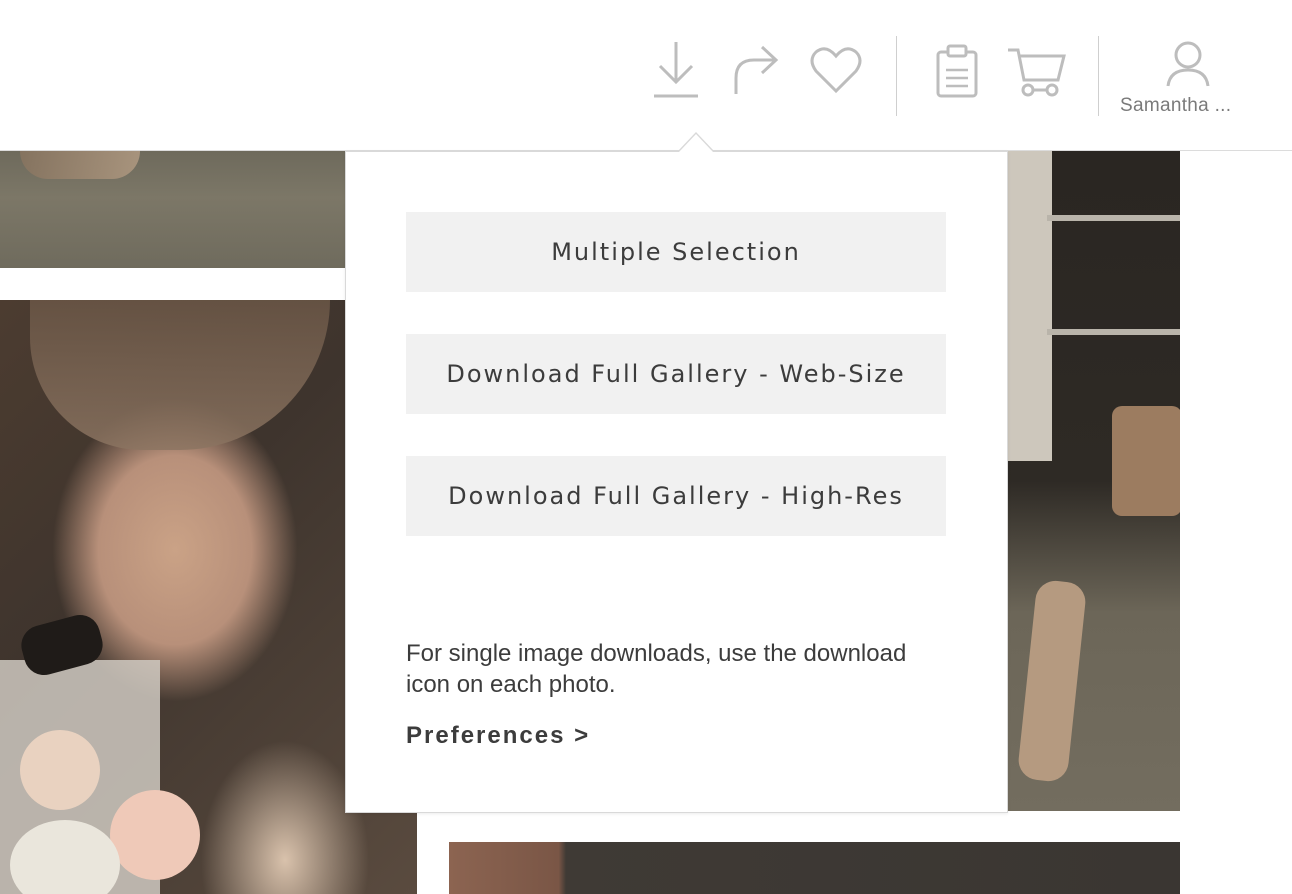 Image resolution: width=1292 pixels, height=894 pixels. I want to click on download-icon, so click(676, 70).